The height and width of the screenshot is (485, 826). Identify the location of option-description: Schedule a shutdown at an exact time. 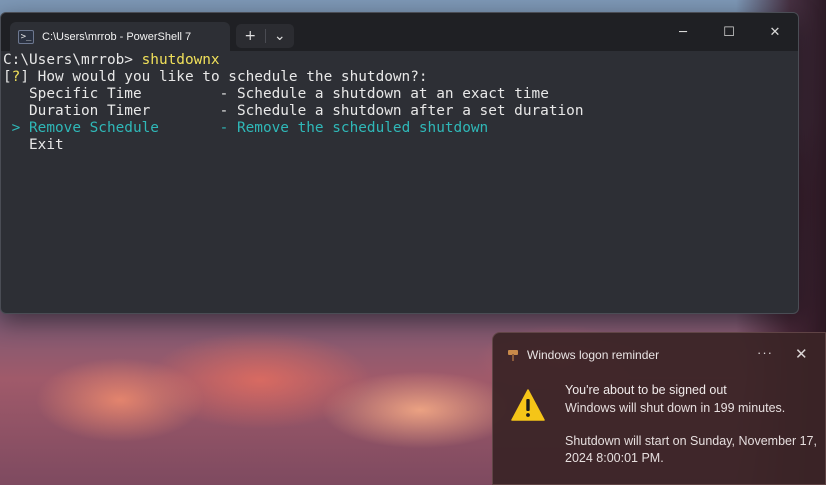
(392, 94).